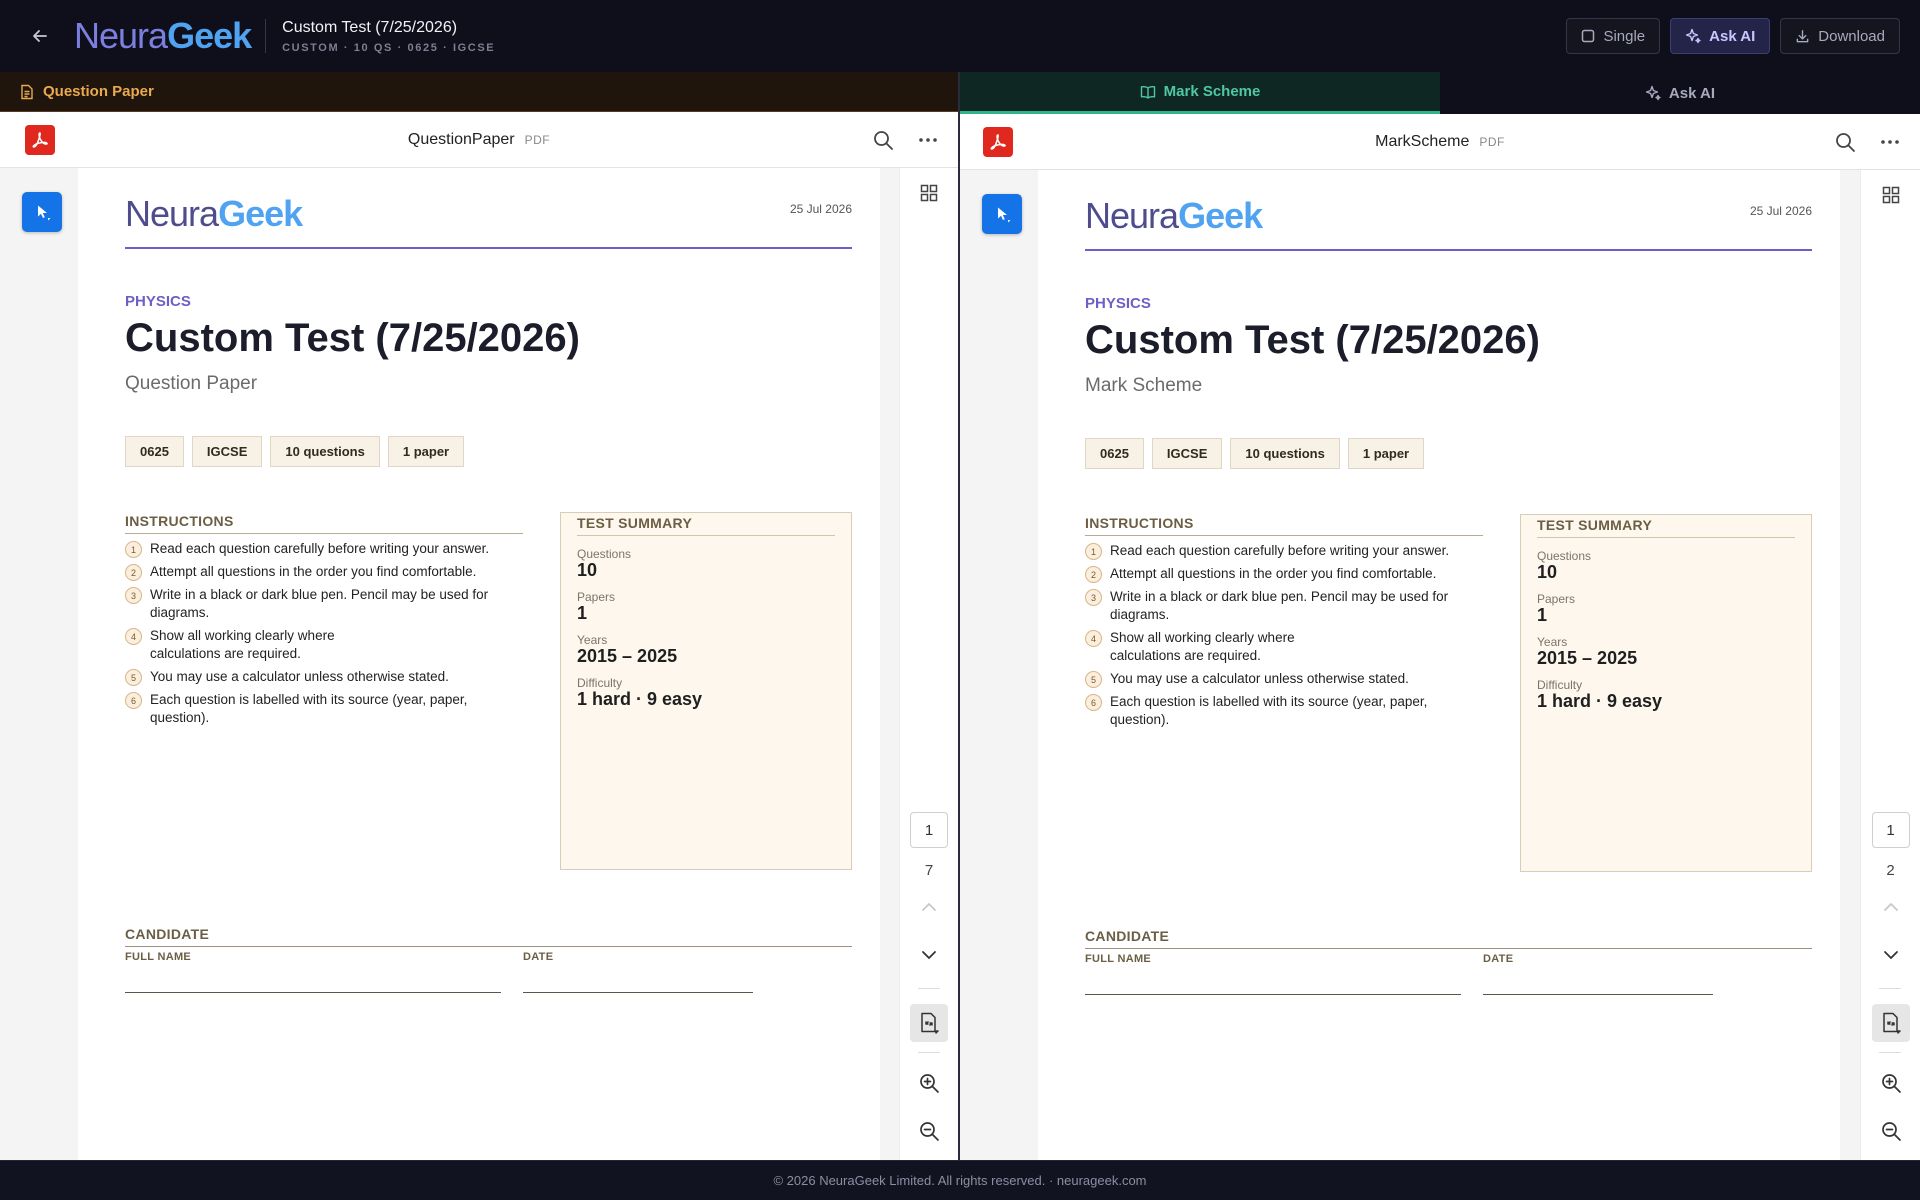 The width and height of the screenshot is (1920, 1200). Describe the element at coordinates (260, 213) in the screenshot. I see `document-logo-part2: Geek` at that location.